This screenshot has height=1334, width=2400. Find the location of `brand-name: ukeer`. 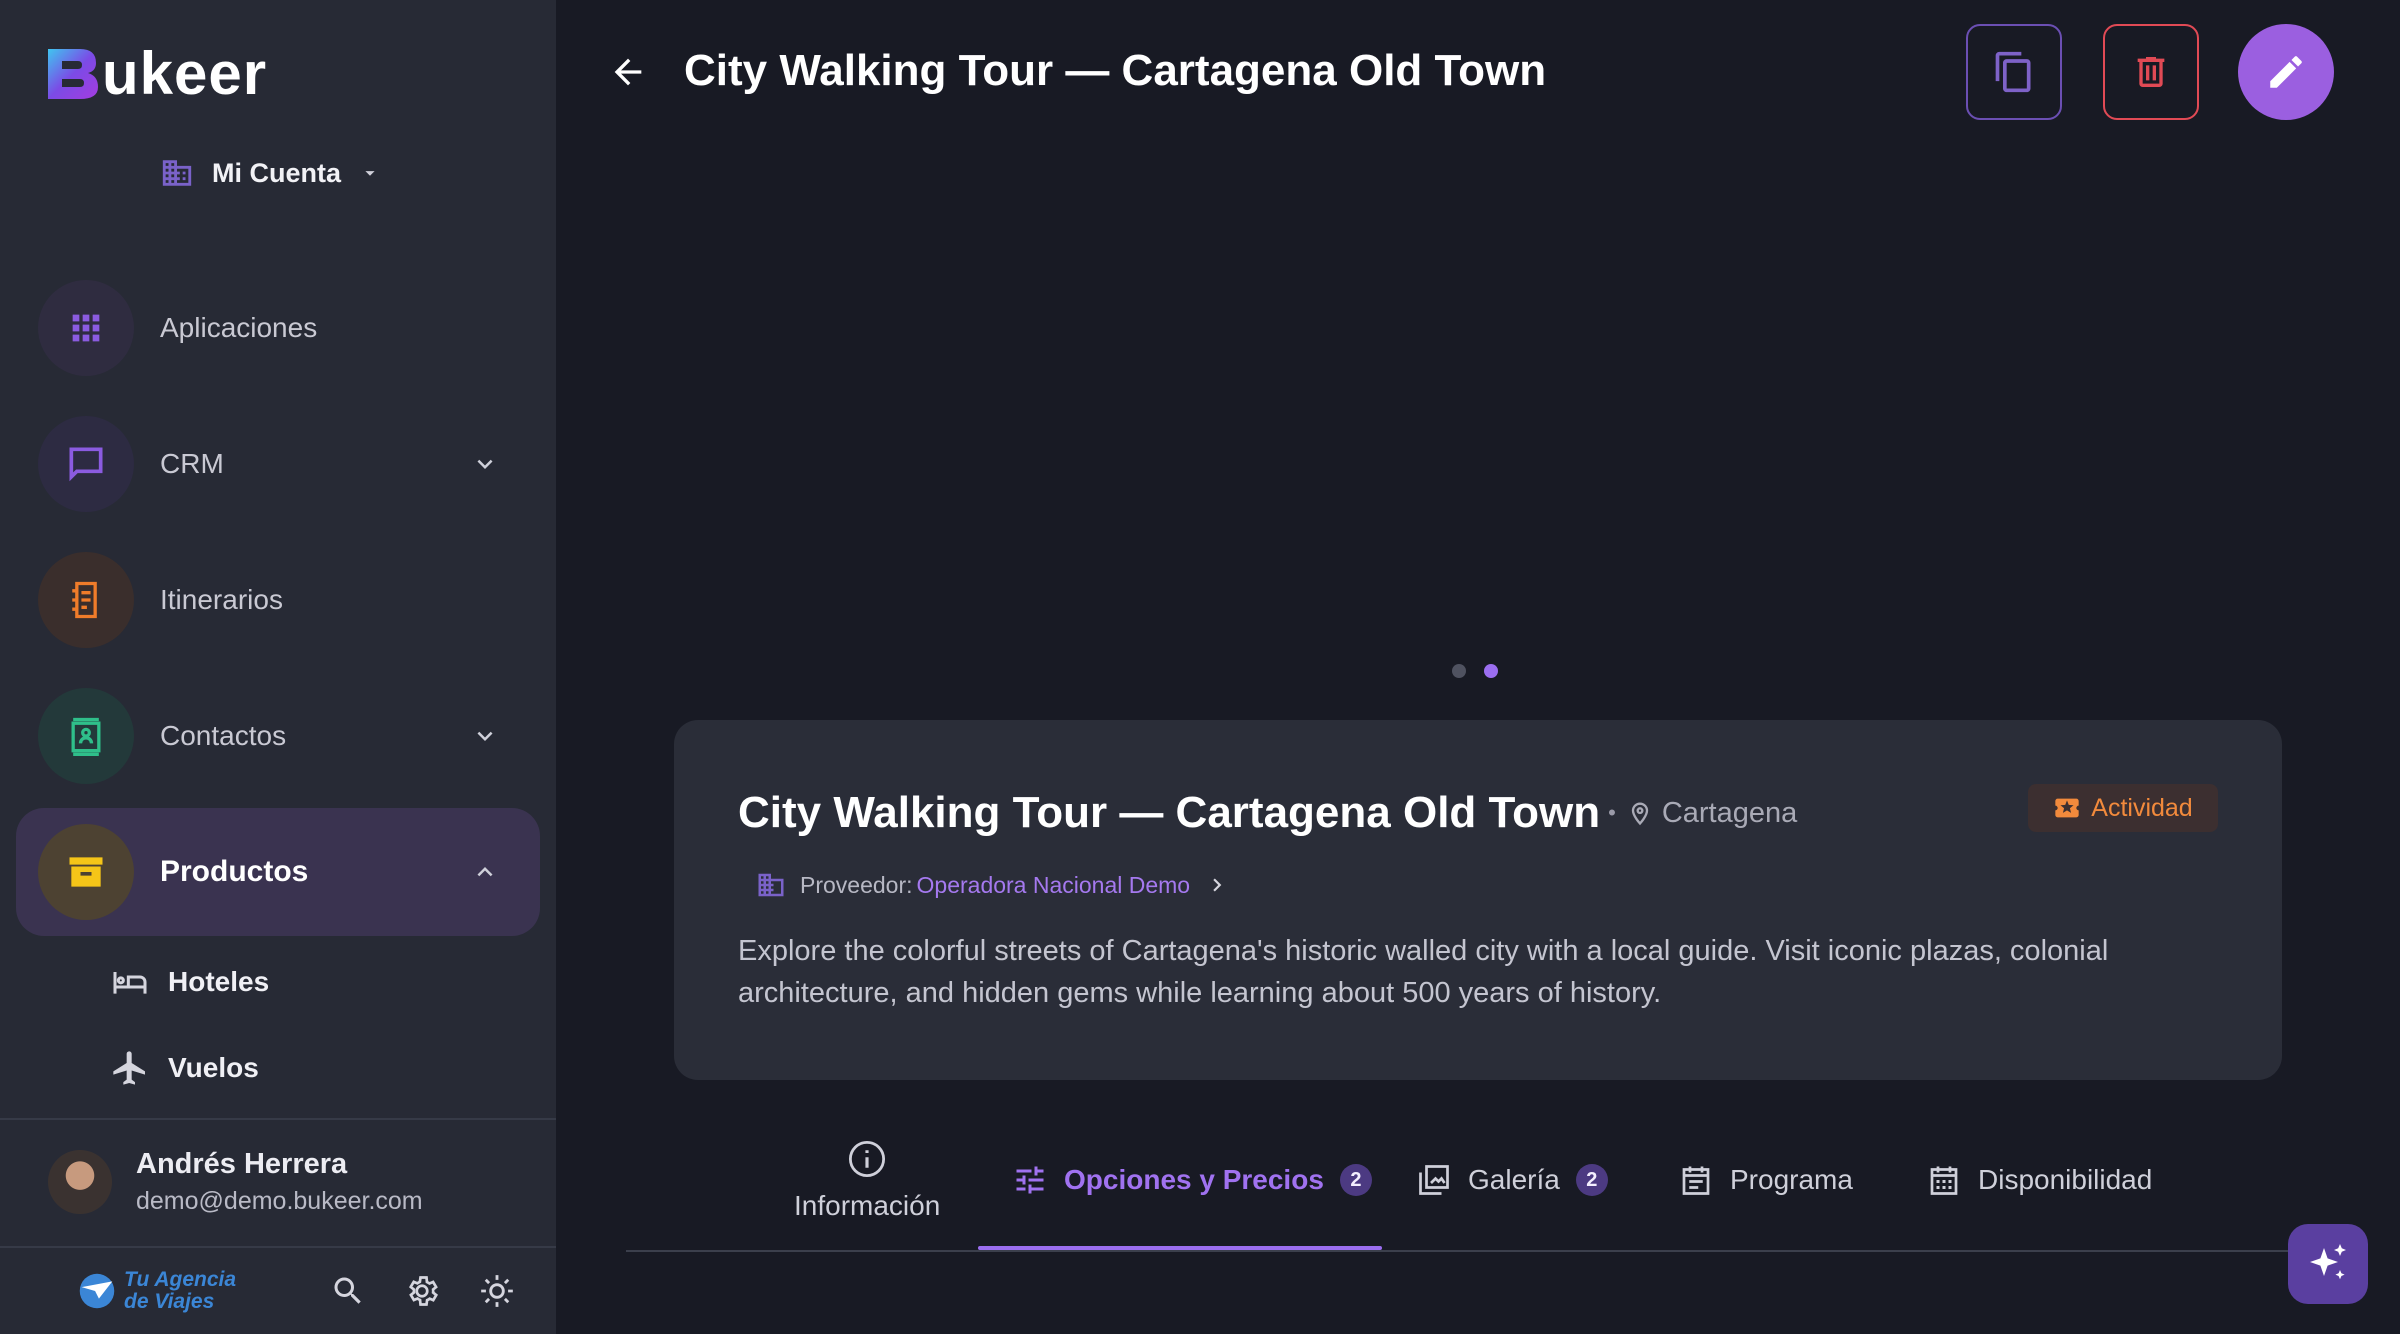

brand-name: ukeer is located at coordinates (185, 73).